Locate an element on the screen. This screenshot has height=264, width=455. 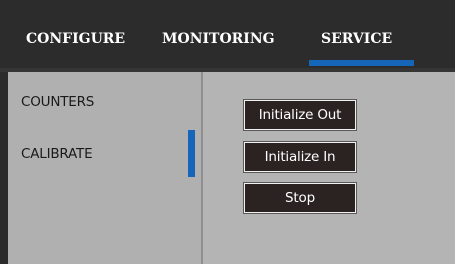
tab-monitoring: MONITORING is located at coordinates (218, 41).